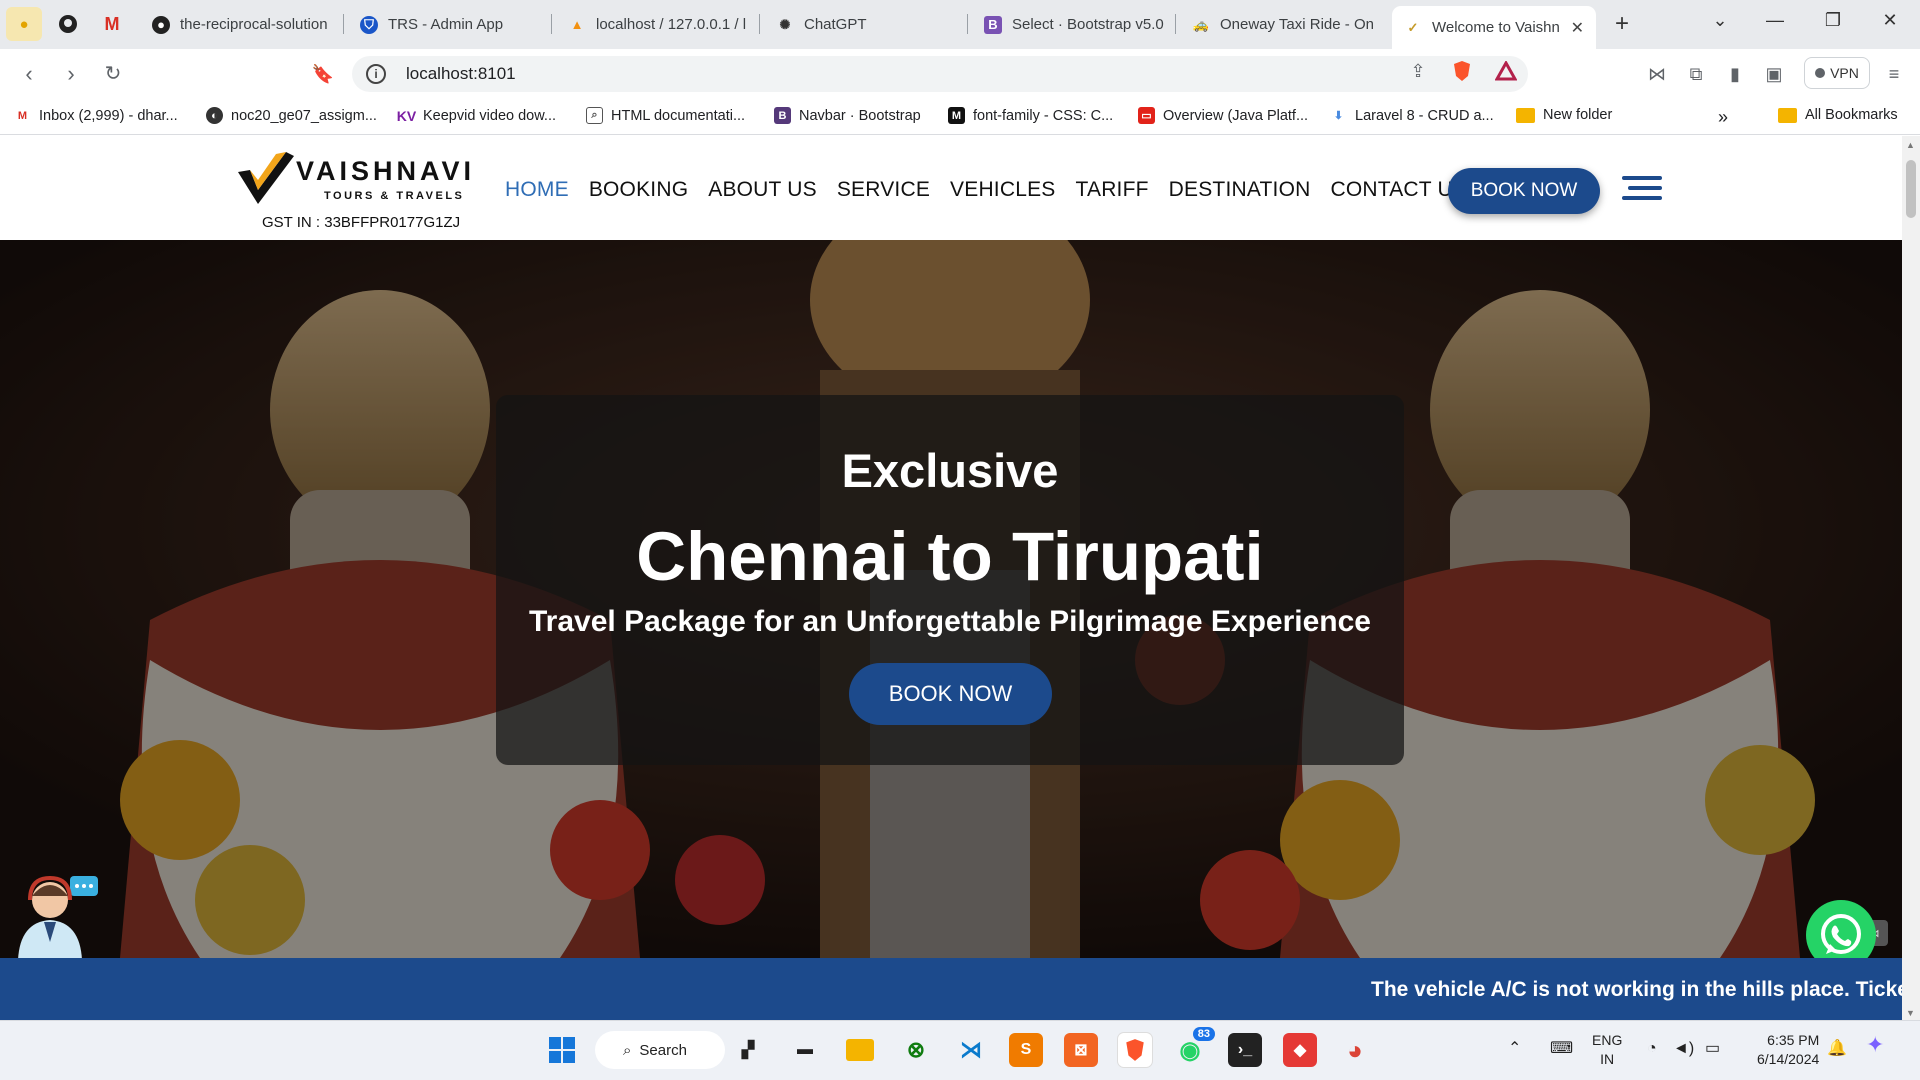 This screenshot has height=1080, width=1920. I want to click on address-bar: i localhost:8101, so click(940, 74).